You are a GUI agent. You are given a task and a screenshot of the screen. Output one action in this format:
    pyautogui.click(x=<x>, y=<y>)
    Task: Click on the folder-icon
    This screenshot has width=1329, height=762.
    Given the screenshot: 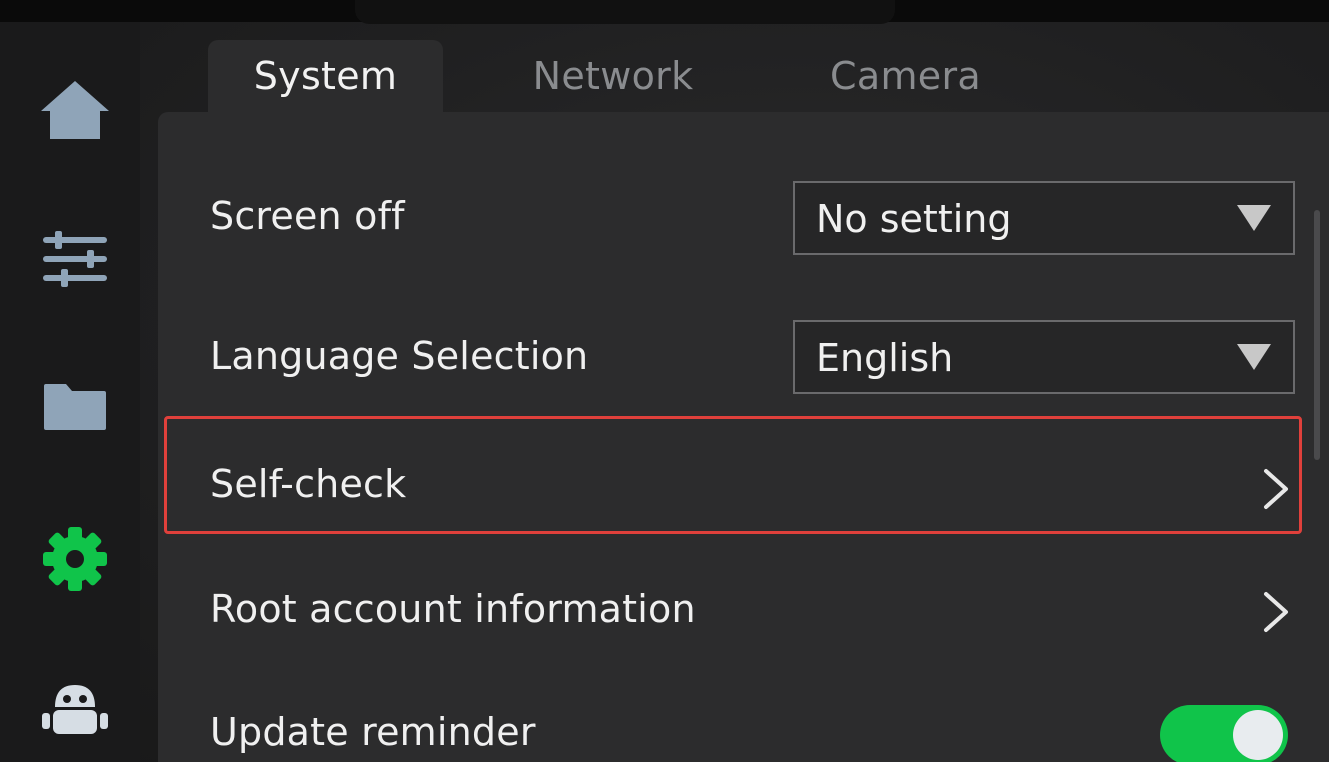 What is the action you would take?
    pyautogui.click(x=75, y=407)
    